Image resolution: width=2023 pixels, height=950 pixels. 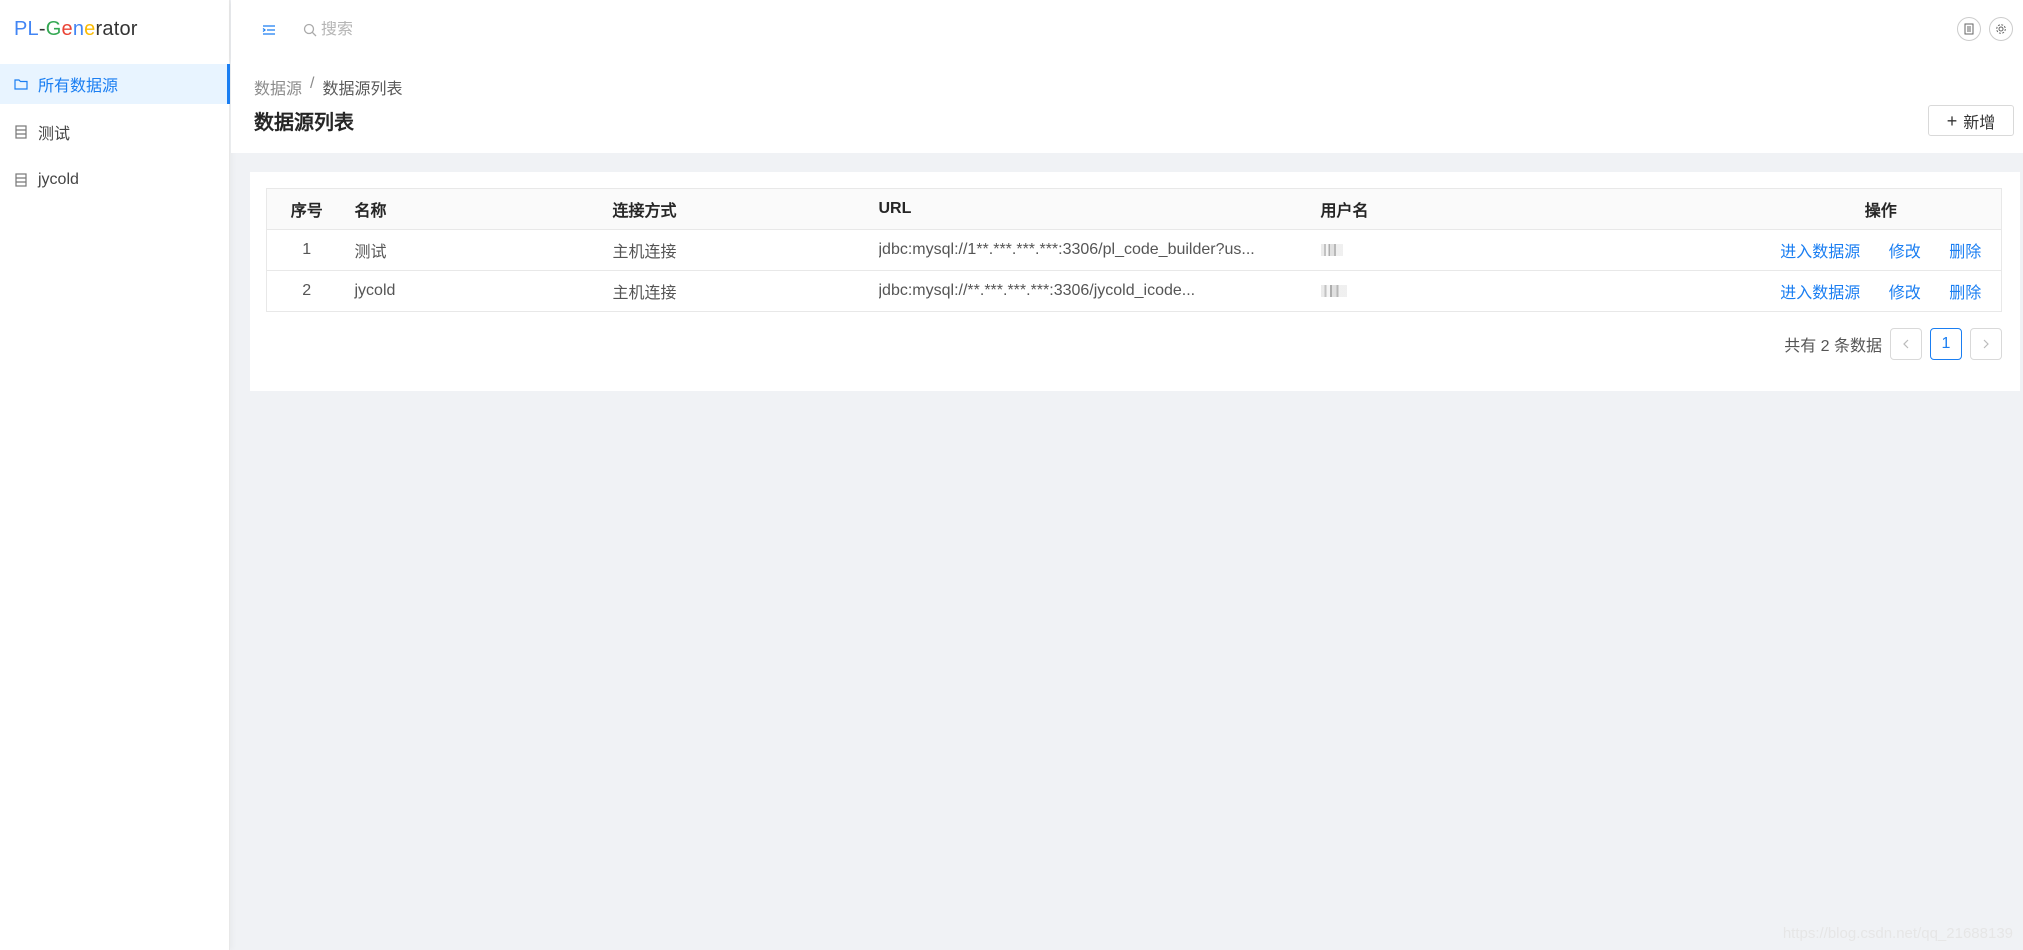 What do you see at coordinates (745, 209) in the screenshot?
I see `column-header-connection: 连接方式` at bounding box center [745, 209].